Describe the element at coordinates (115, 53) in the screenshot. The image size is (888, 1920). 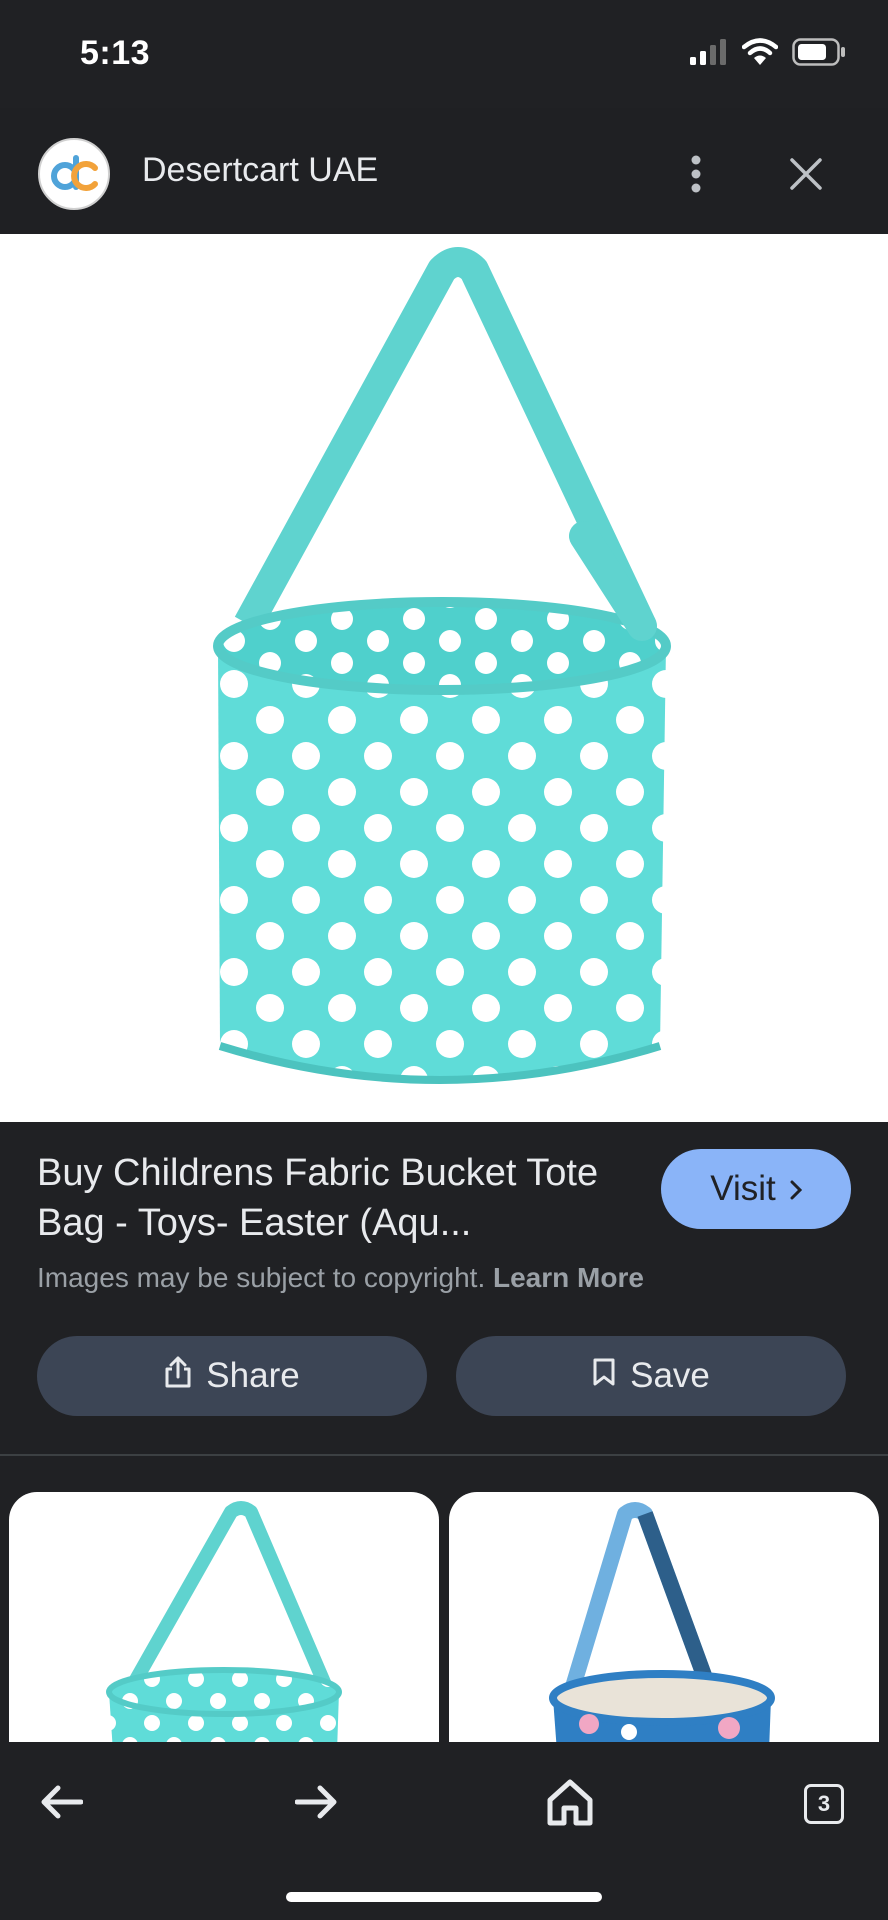
I see `status-time: 5:13` at that location.